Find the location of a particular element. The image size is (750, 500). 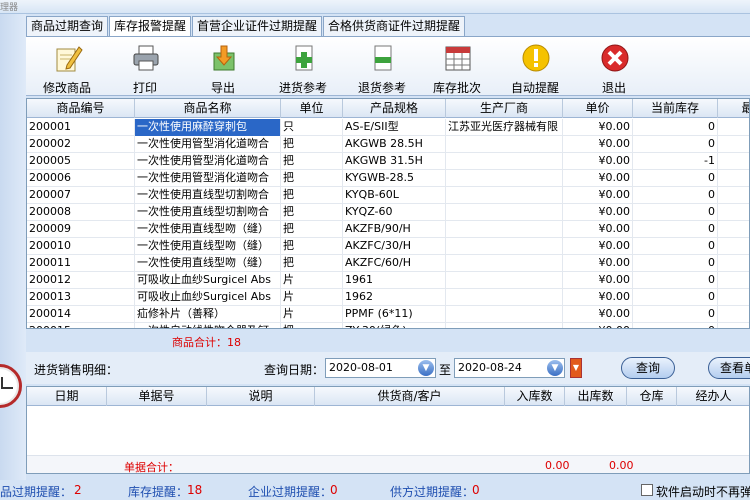

table-row: 200010 一次性使用直线型吻（缝）把 AKZFC/30/H ¥0.00 0 is located at coordinates (388, 246).